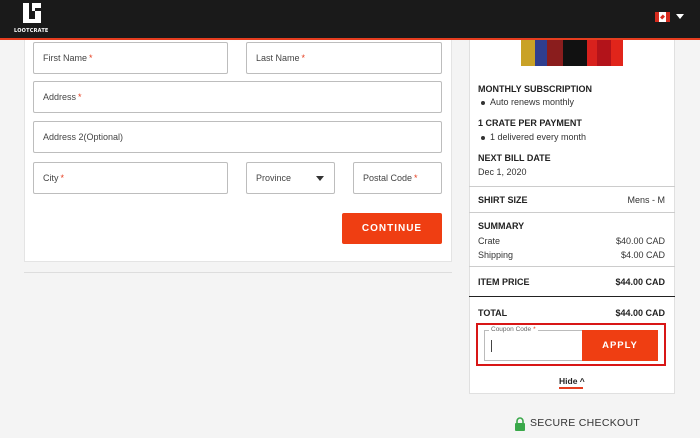 The image size is (700, 438). What do you see at coordinates (530, 123) in the screenshot?
I see `crates-per-payment-heading: 1 CRATE PER PAYMENT` at bounding box center [530, 123].